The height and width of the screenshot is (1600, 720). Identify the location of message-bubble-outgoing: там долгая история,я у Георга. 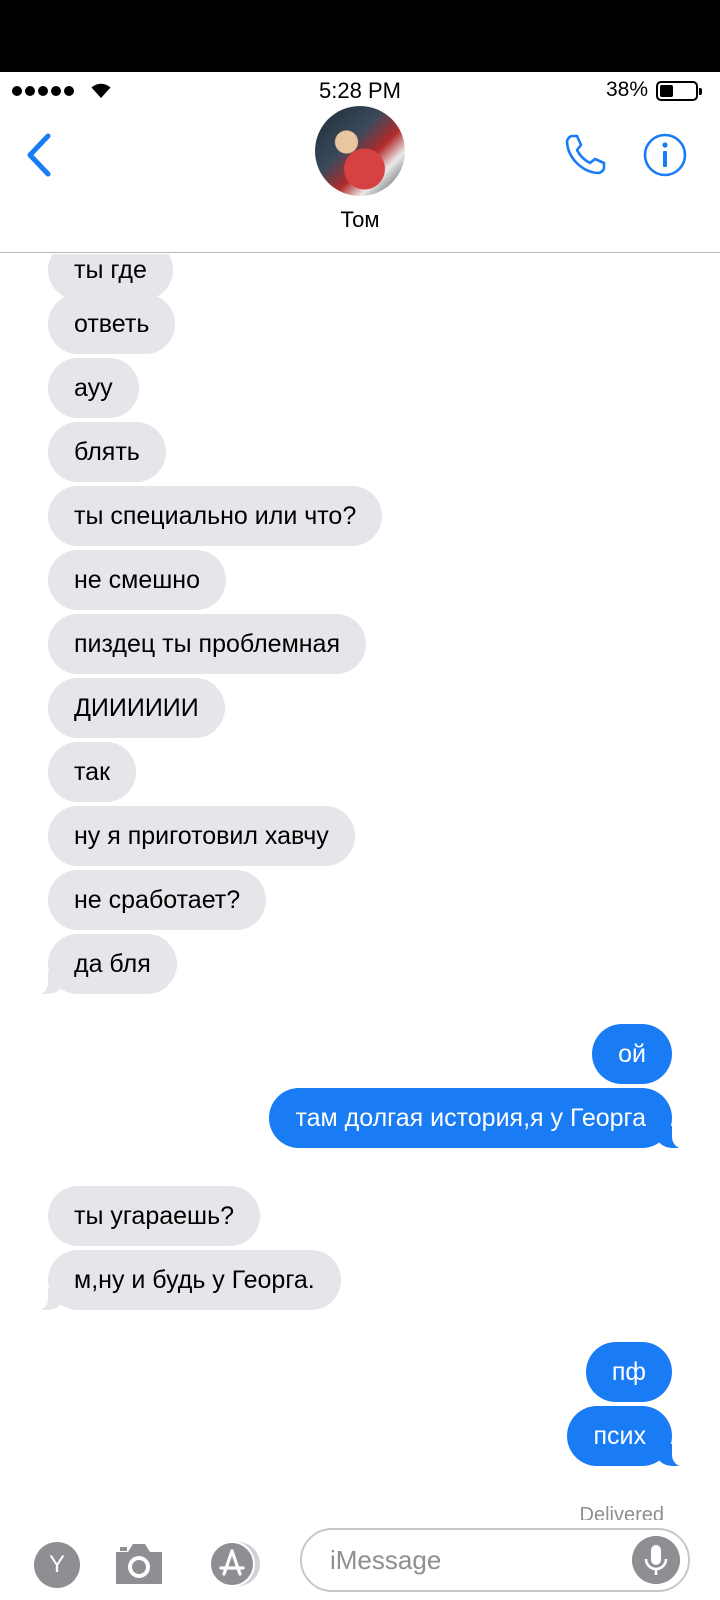
(479, 1118).